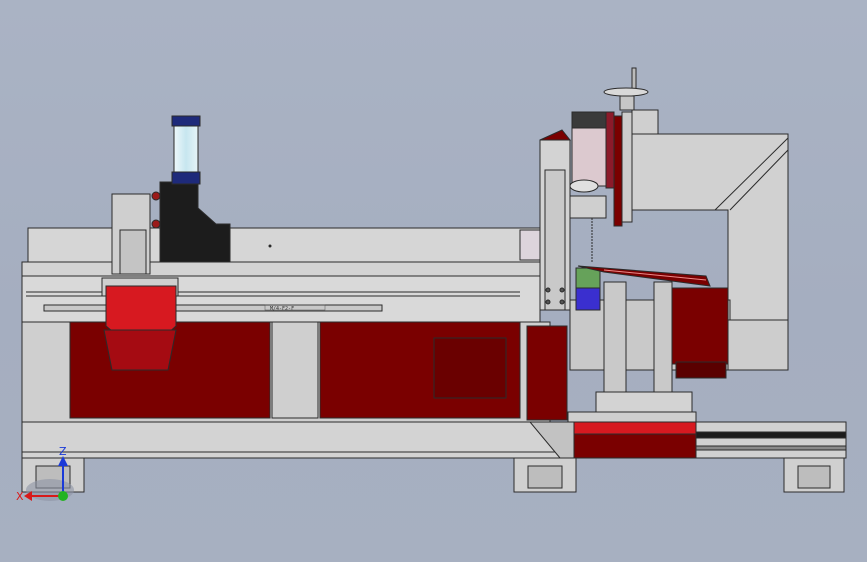  What do you see at coordinates (601, 186) in the screenshot?
I see `spindle-head` at bounding box center [601, 186].